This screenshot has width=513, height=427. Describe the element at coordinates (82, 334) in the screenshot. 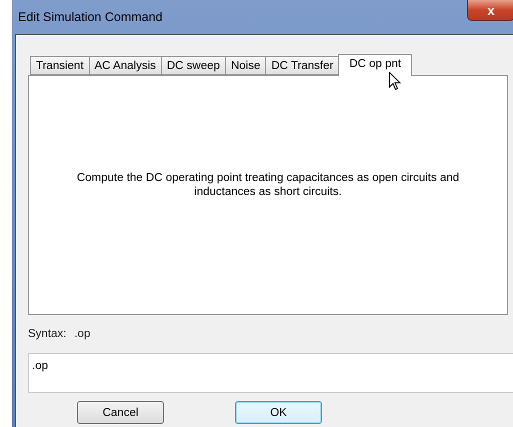

I see `syntax-value: .op` at that location.